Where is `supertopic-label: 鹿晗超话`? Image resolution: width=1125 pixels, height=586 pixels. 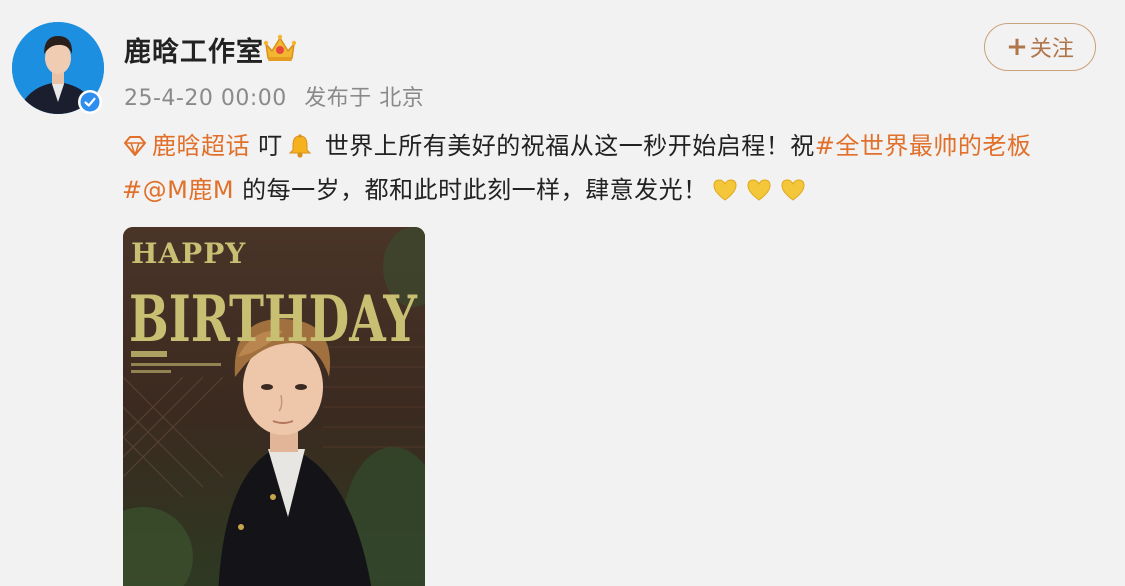 supertopic-label: 鹿晗超话 is located at coordinates (201, 146).